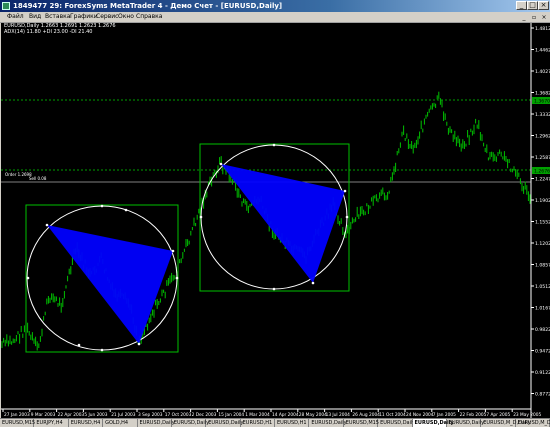  Describe the element at coordinates (542, 180) in the screenshot. I see `price-tick-label: 1.2247` at that location.